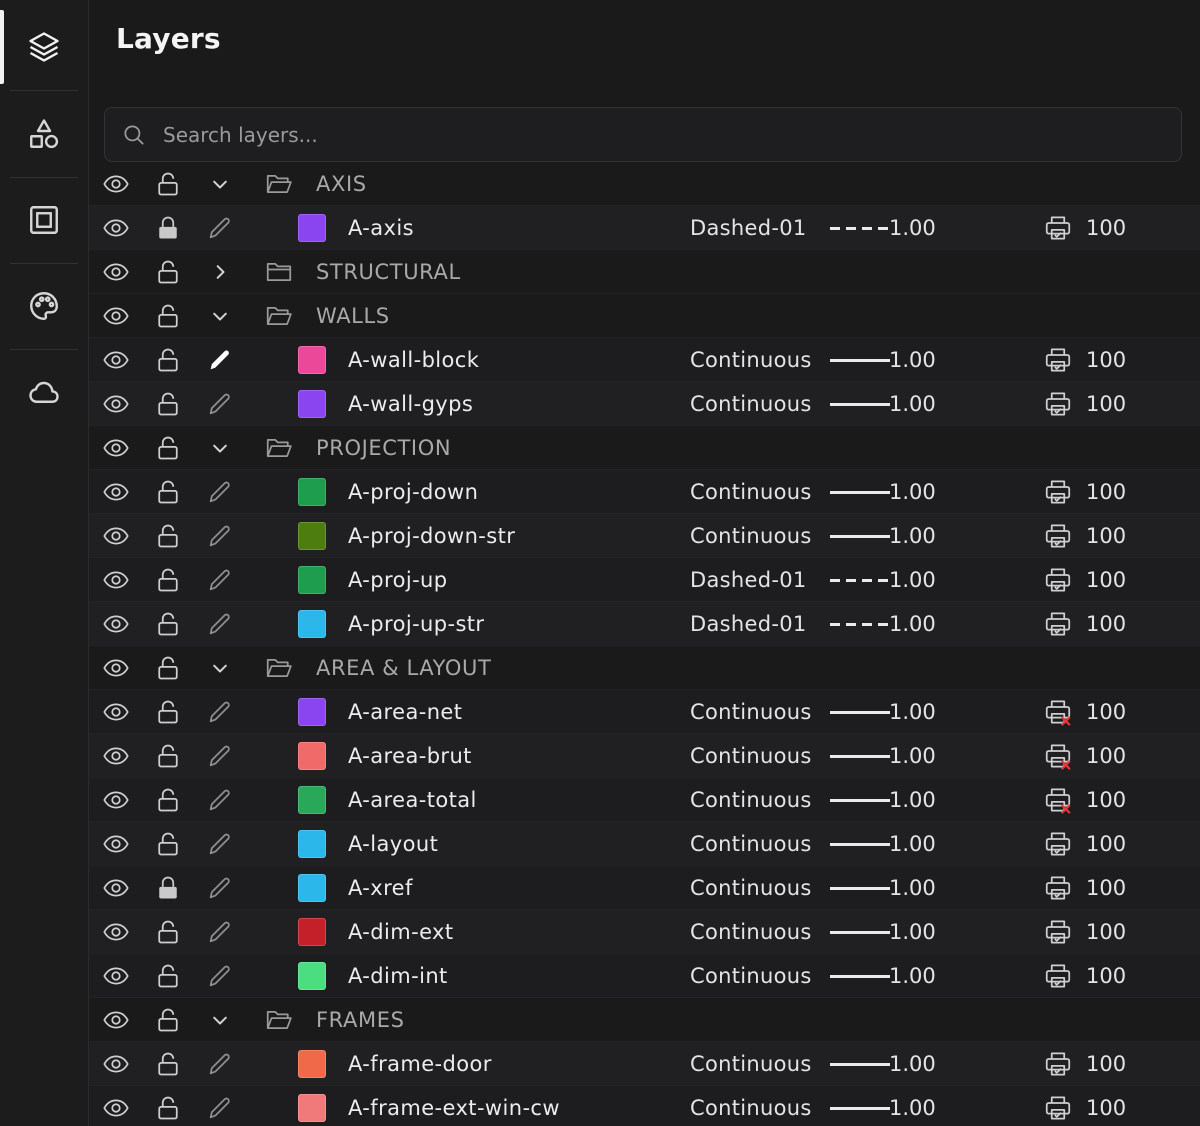 This screenshot has width=1200, height=1126. What do you see at coordinates (644, 756) in the screenshot?
I see `layer-row: A-area-brut Continuous 1.00 100` at bounding box center [644, 756].